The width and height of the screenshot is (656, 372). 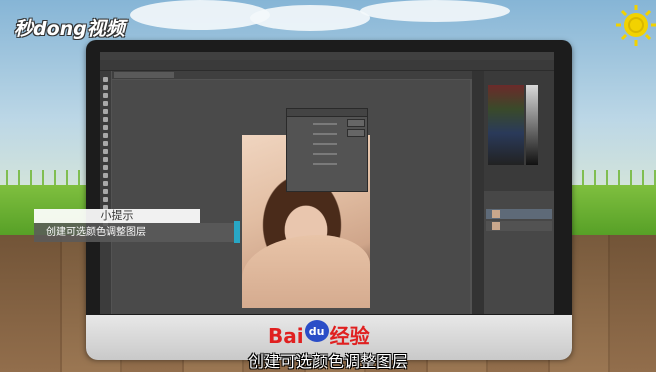 I want to click on dialog-title-bar, so click(x=327, y=113).